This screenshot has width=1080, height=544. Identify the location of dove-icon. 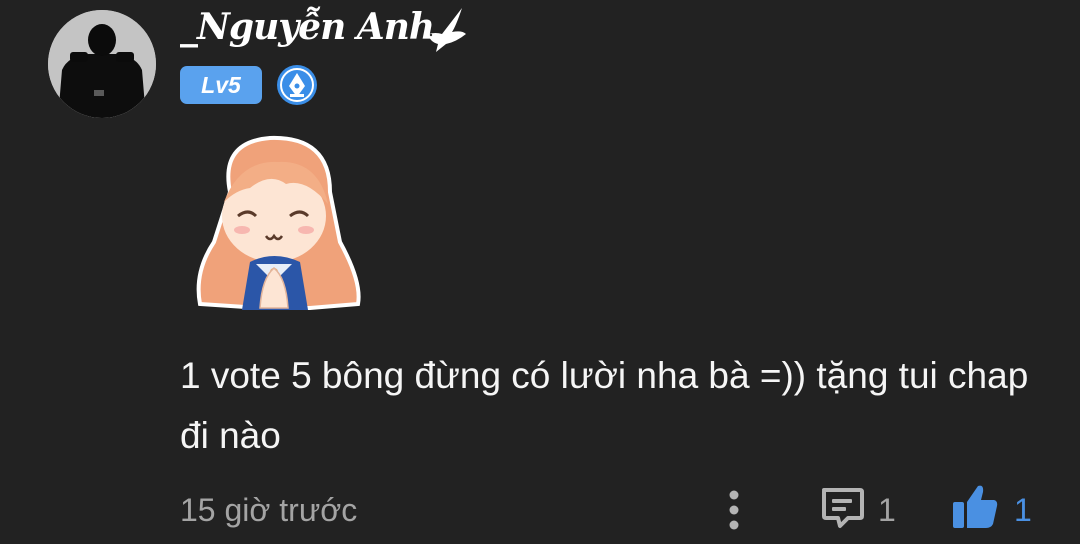
(447, 30).